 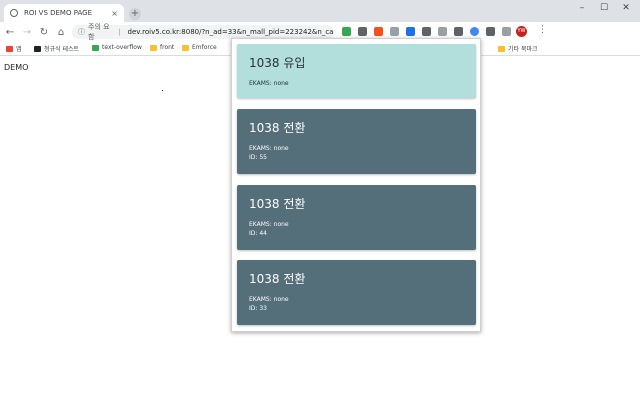 What do you see at coordinates (122, 47) in the screenshot?
I see `bookmark-label: text-overflow` at bounding box center [122, 47].